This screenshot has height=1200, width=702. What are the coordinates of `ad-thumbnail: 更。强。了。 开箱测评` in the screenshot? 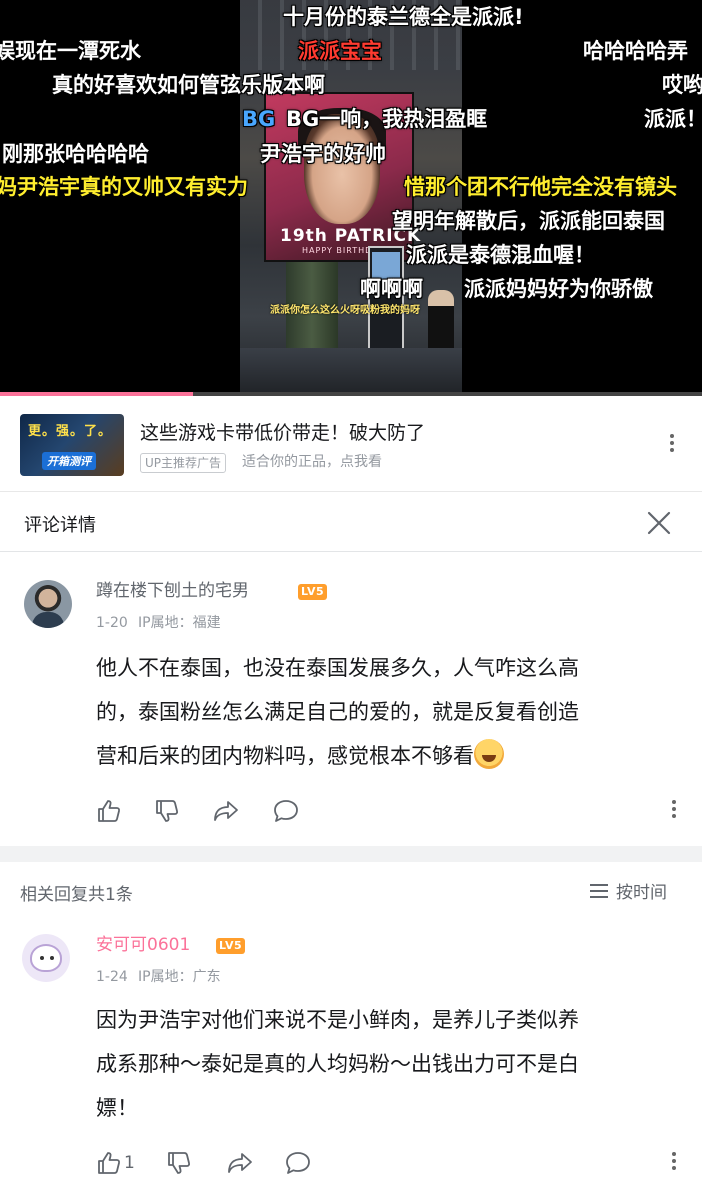 It's located at (72, 445).